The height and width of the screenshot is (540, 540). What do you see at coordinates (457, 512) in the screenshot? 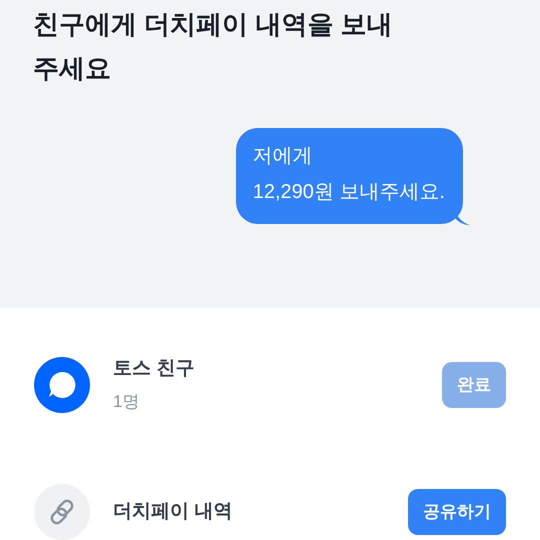
I see `action-button: 공유하기` at bounding box center [457, 512].